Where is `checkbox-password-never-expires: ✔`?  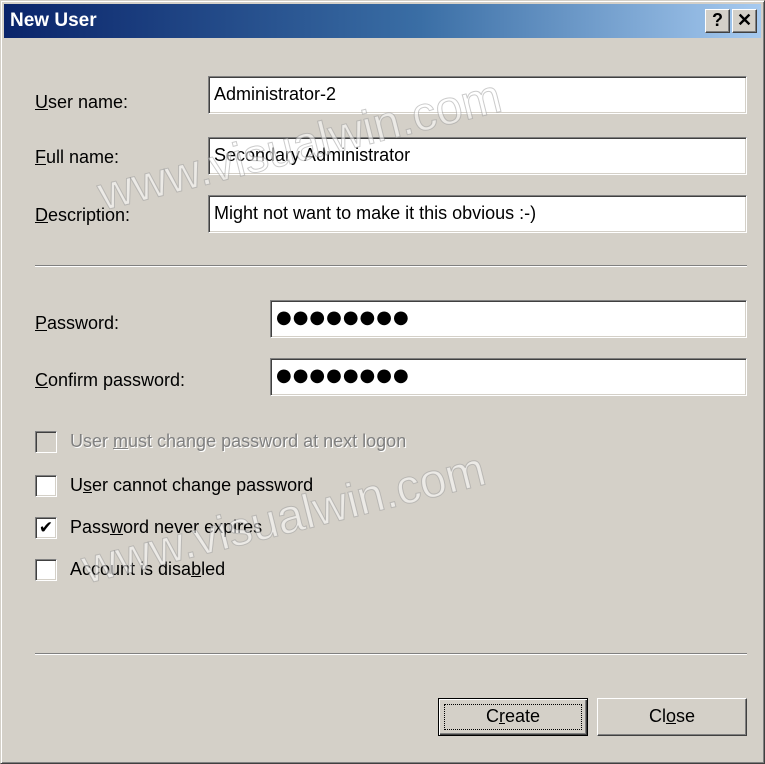 checkbox-password-never-expires: ✔ is located at coordinates (46, 528).